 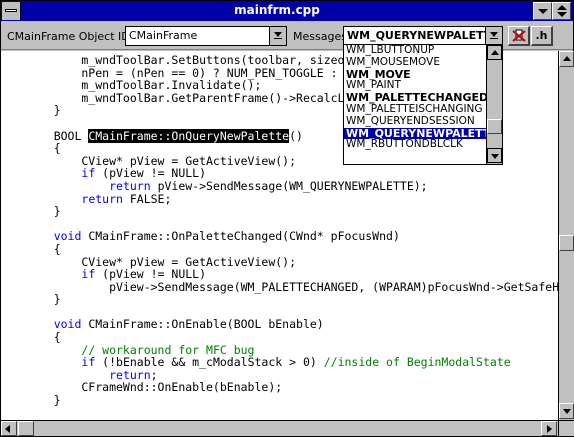 What do you see at coordinates (415, 86) in the screenshot?
I see `message-list-item: WM_PAINT` at bounding box center [415, 86].